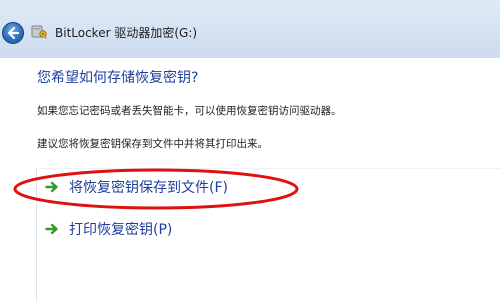 This screenshot has height=302, width=500. Describe the element at coordinates (152, 144) in the screenshot. I see `recommendation-text: 建议您将恢复密钥保存到文件中并将其打印出来。` at that location.